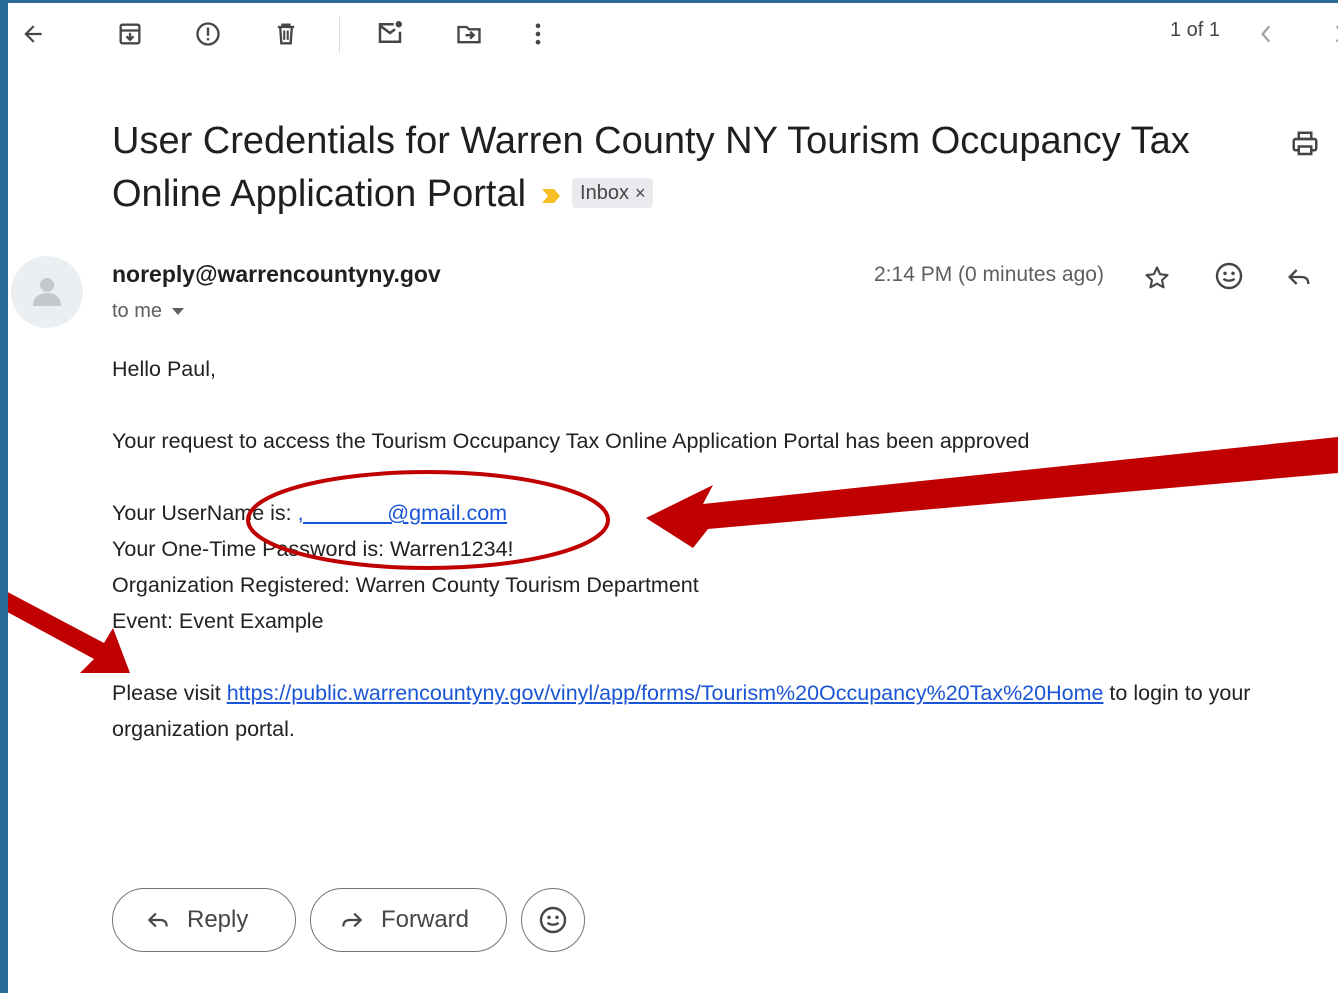  Describe the element at coordinates (1195, 30) in the screenshot. I see `pagination-count: 1 of 1` at that location.